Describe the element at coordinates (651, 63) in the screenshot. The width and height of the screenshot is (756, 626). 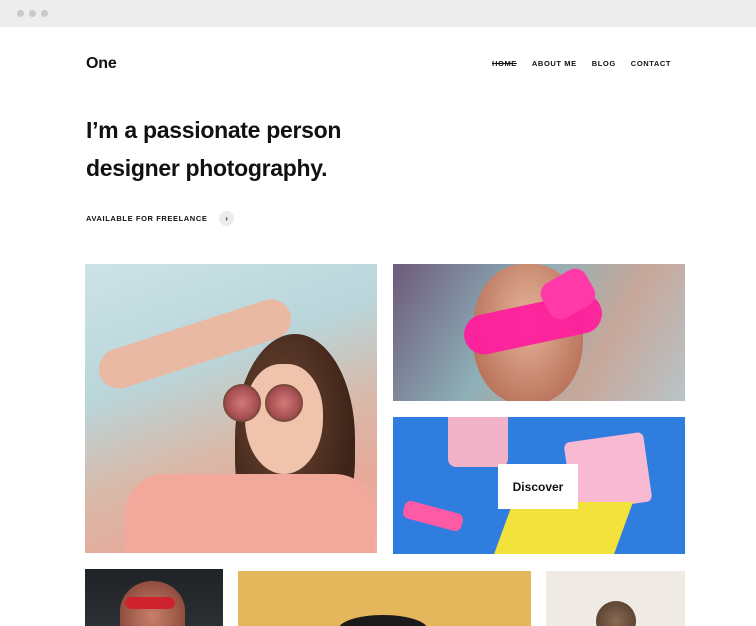
I see `nav-item-contact: CONTACT` at that location.